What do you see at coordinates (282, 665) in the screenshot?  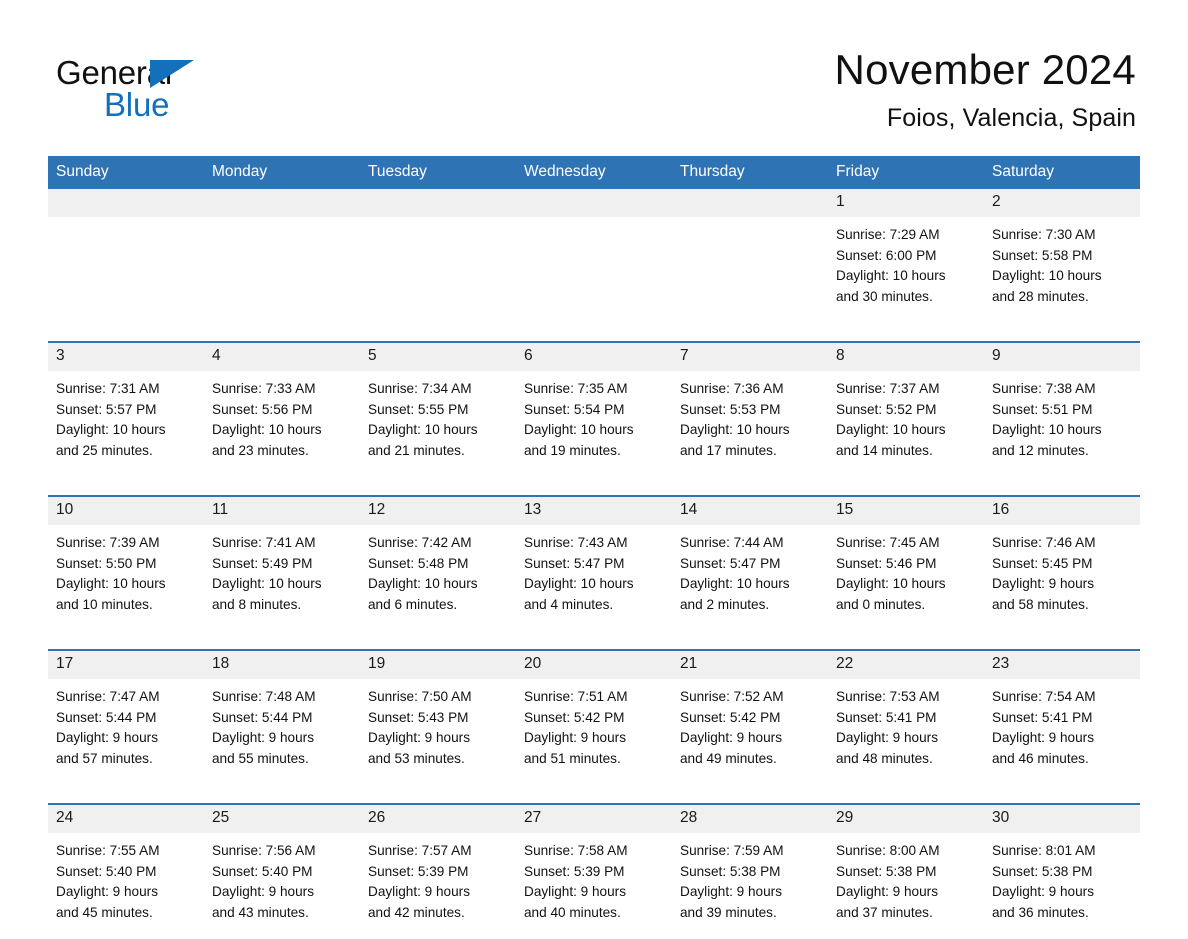 I see `day-number: 18` at bounding box center [282, 665].